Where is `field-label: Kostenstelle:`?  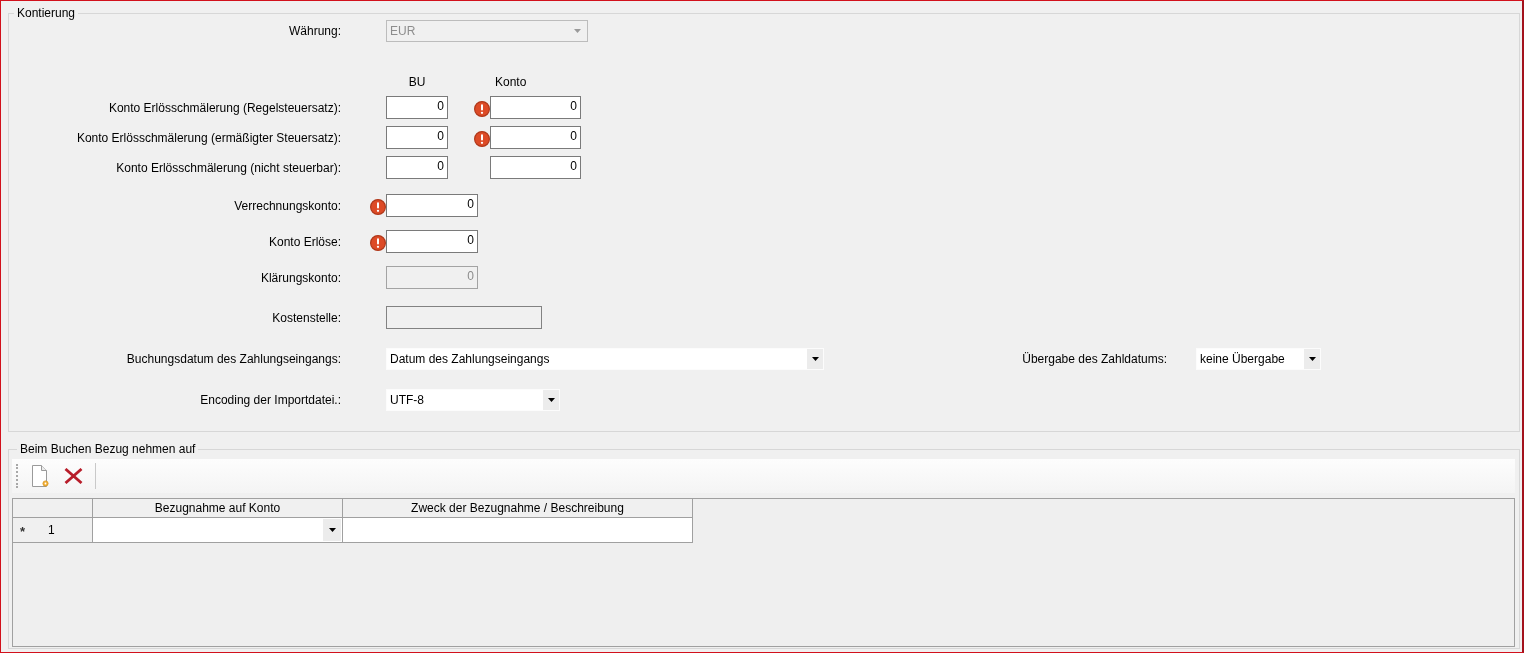
field-label: Kostenstelle: is located at coordinates (306, 317).